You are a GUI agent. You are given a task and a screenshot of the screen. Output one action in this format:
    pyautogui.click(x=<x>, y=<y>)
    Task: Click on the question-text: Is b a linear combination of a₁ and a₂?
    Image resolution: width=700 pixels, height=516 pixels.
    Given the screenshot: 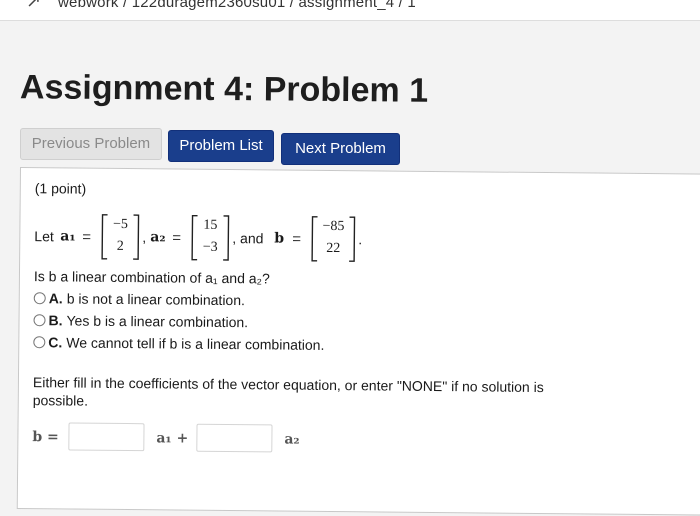 What is the action you would take?
    pyautogui.click(x=151, y=277)
    